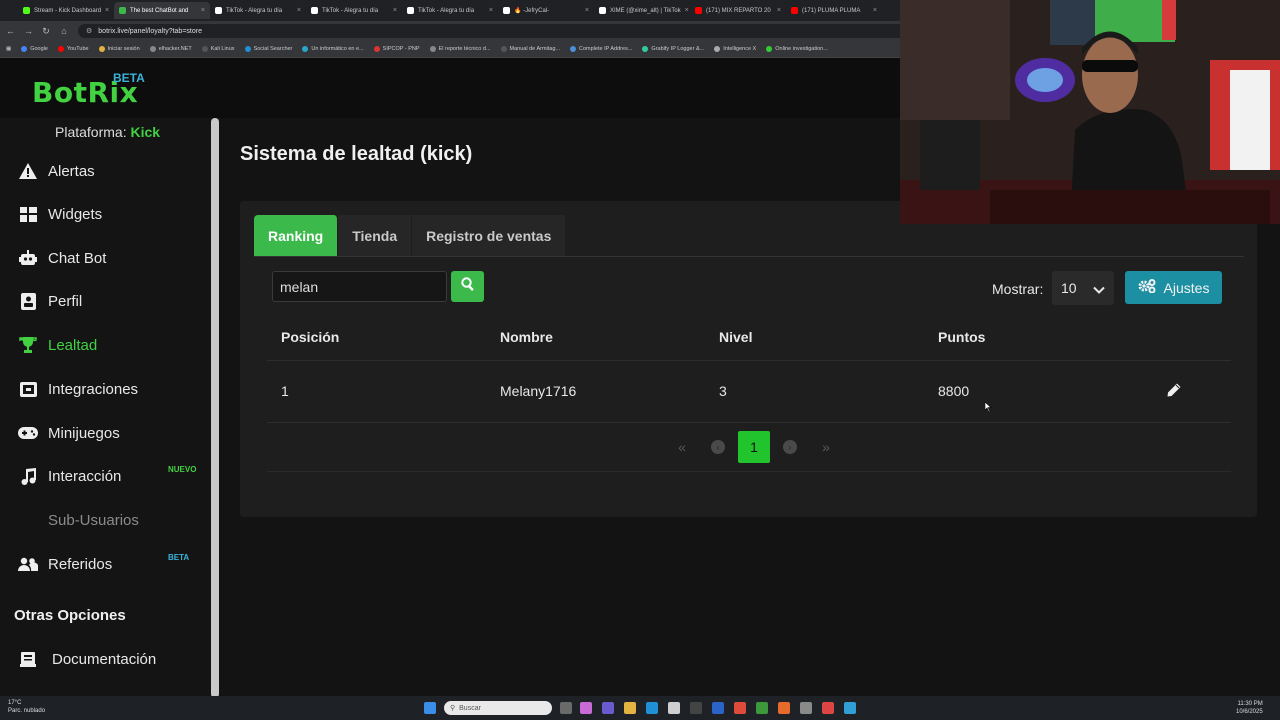 This screenshot has height=720, width=1280. What do you see at coordinates (10, 31) in the screenshot?
I see `back-icon: ←` at bounding box center [10, 31].